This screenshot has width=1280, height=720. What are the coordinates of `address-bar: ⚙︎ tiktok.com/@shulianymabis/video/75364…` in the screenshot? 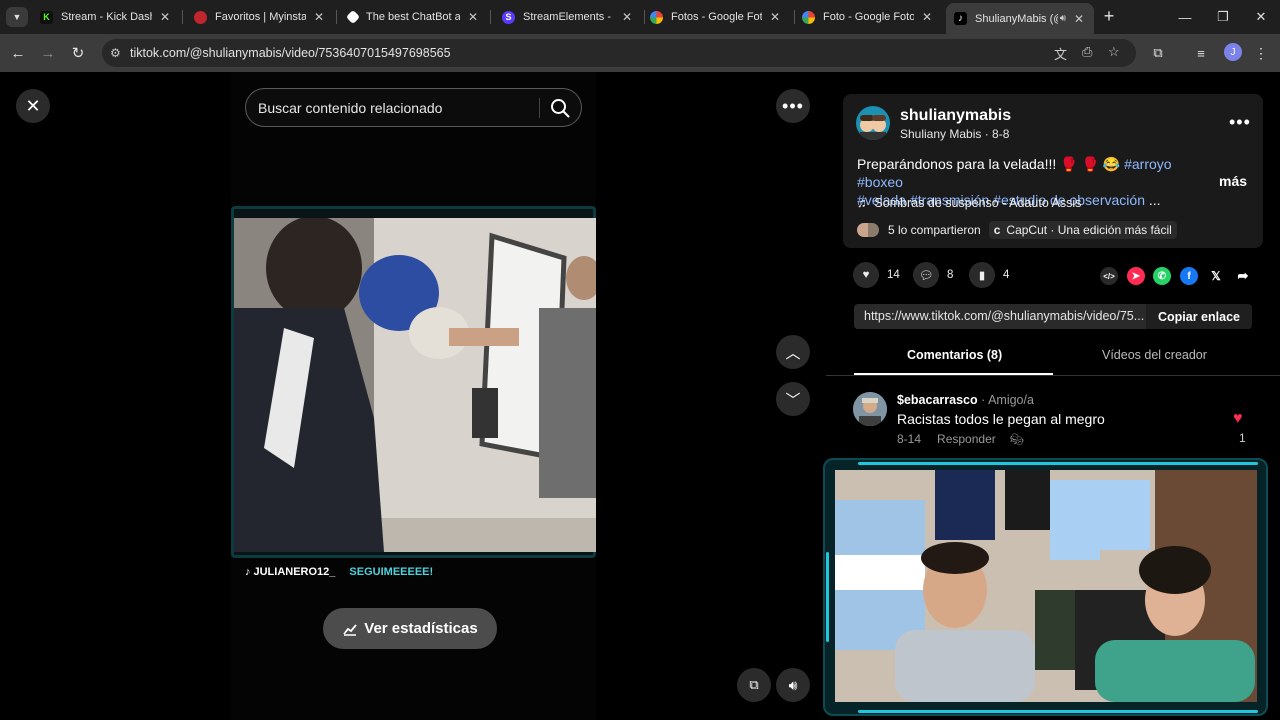 It's located at (619, 53).